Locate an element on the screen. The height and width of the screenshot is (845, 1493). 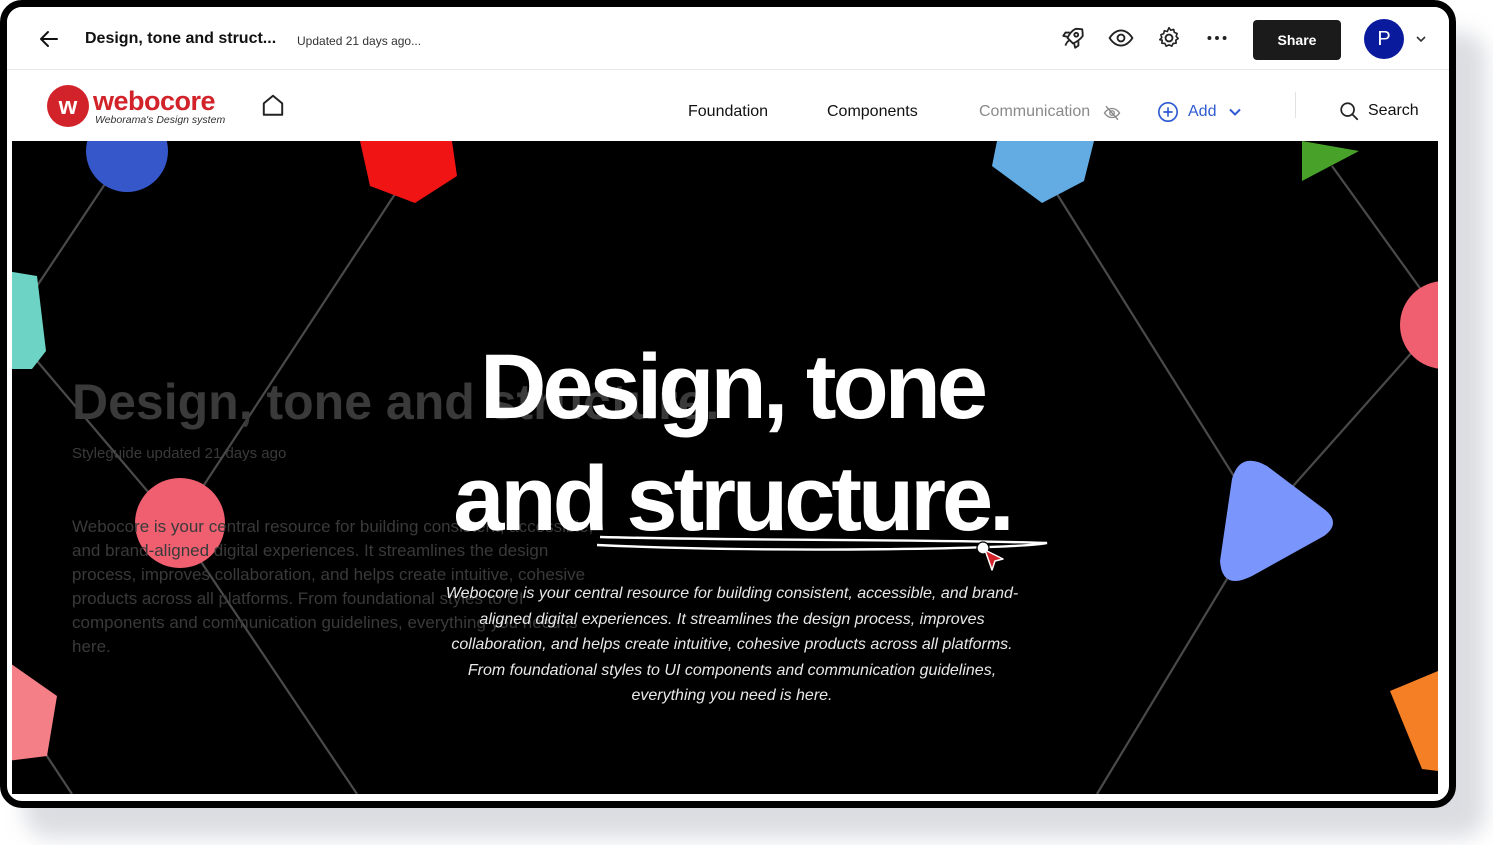
ghost-subtitle: Styleguide updated 21 days ago is located at coordinates (179, 453).